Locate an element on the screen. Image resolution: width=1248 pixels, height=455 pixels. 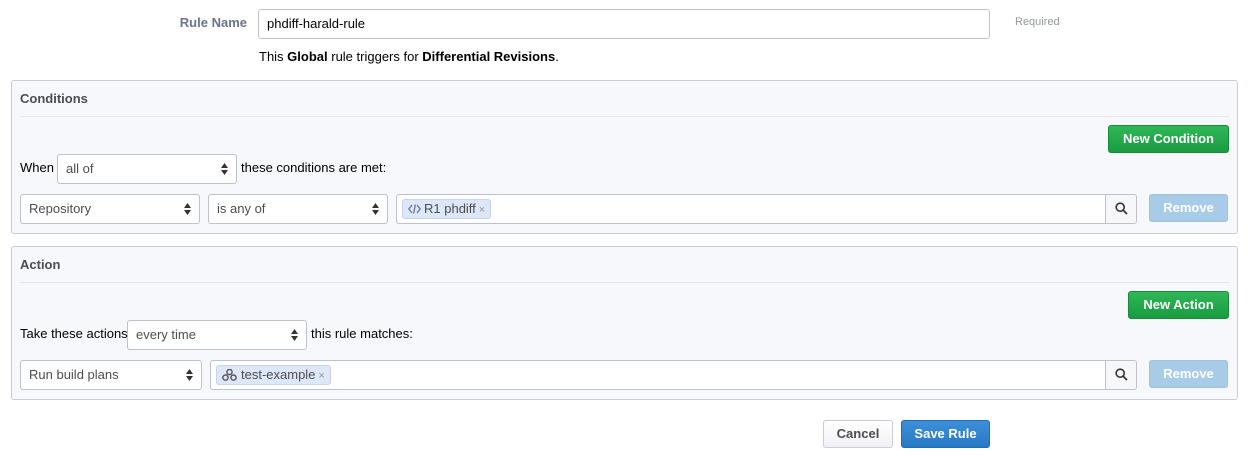
condition-operator-select: is any of is located at coordinates (298, 209).